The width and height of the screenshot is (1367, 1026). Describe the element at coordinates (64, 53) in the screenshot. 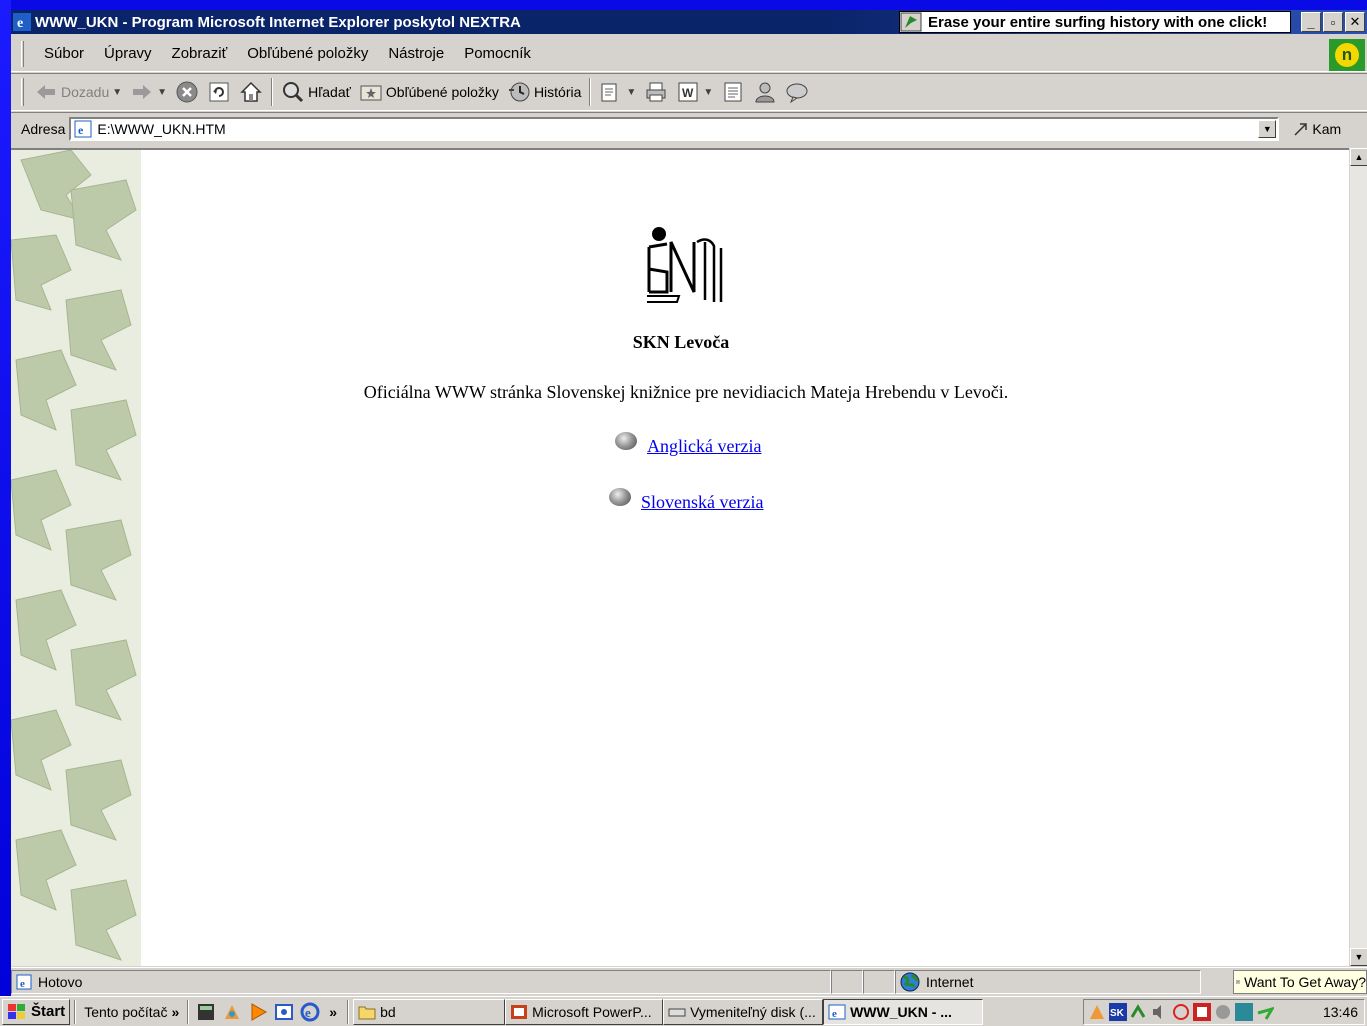

I see `menu-file: Súbor` at that location.